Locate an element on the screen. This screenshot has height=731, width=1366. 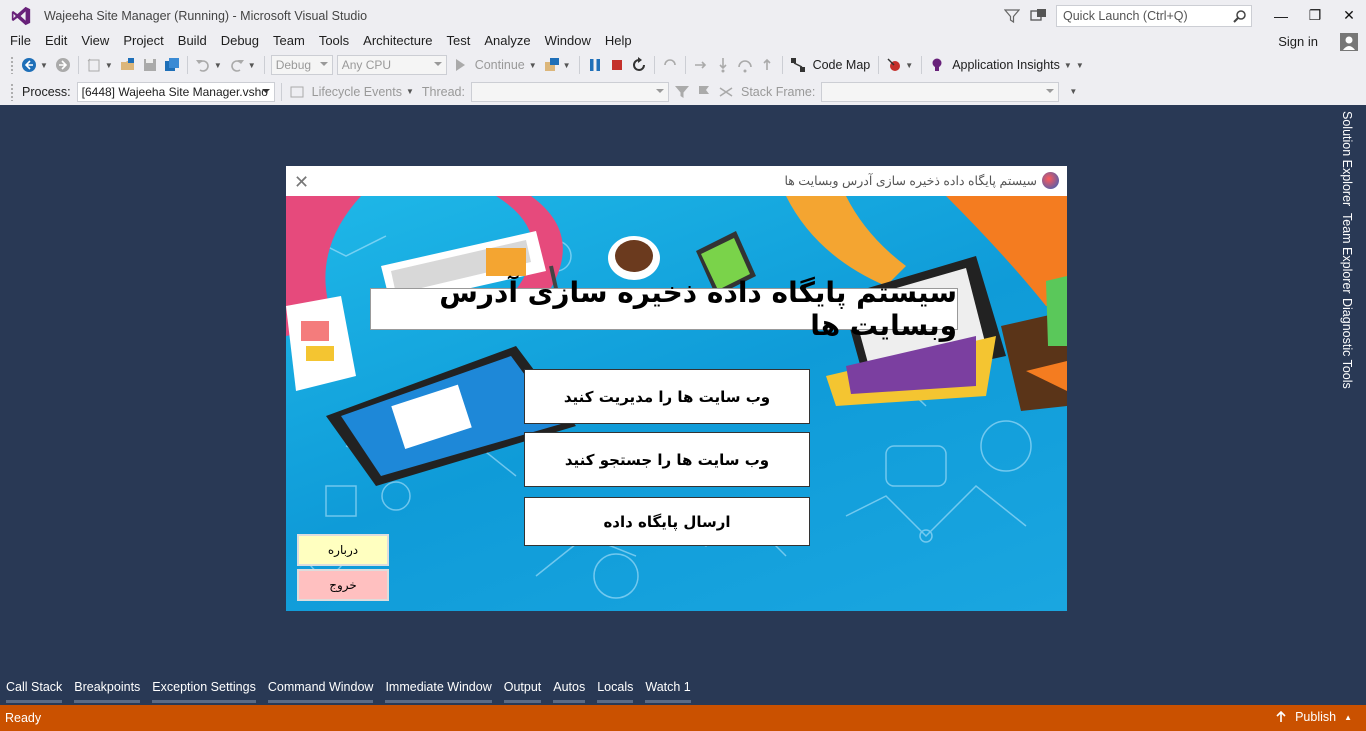
step-into-icon is located at coordinates (723, 65).